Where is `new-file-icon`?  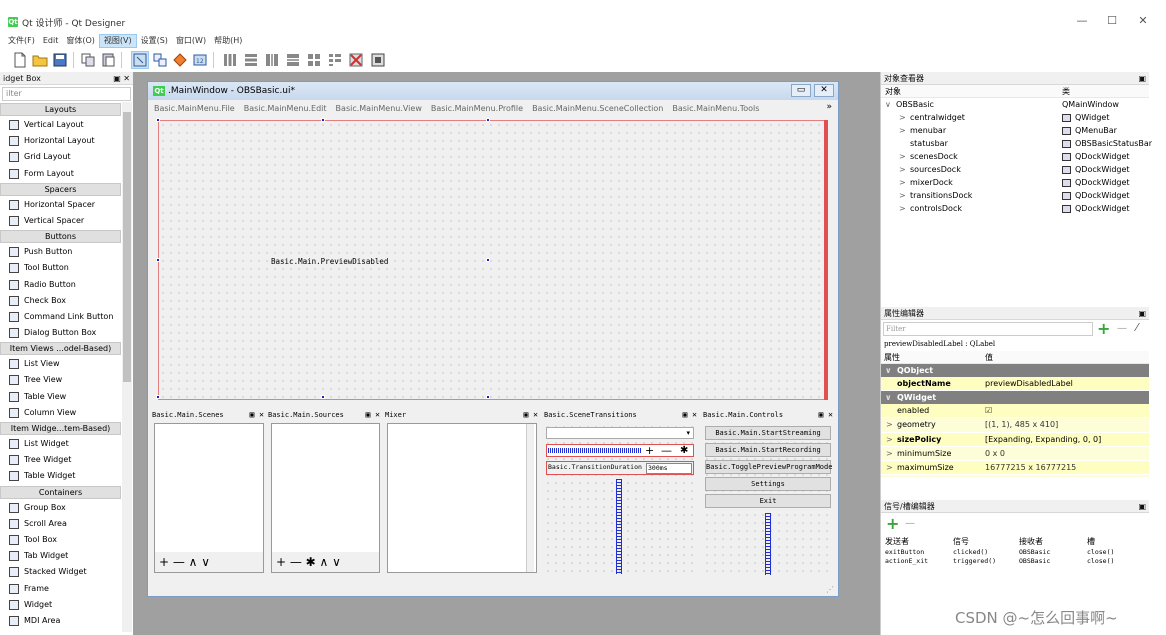 new-file-icon is located at coordinates (20, 60).